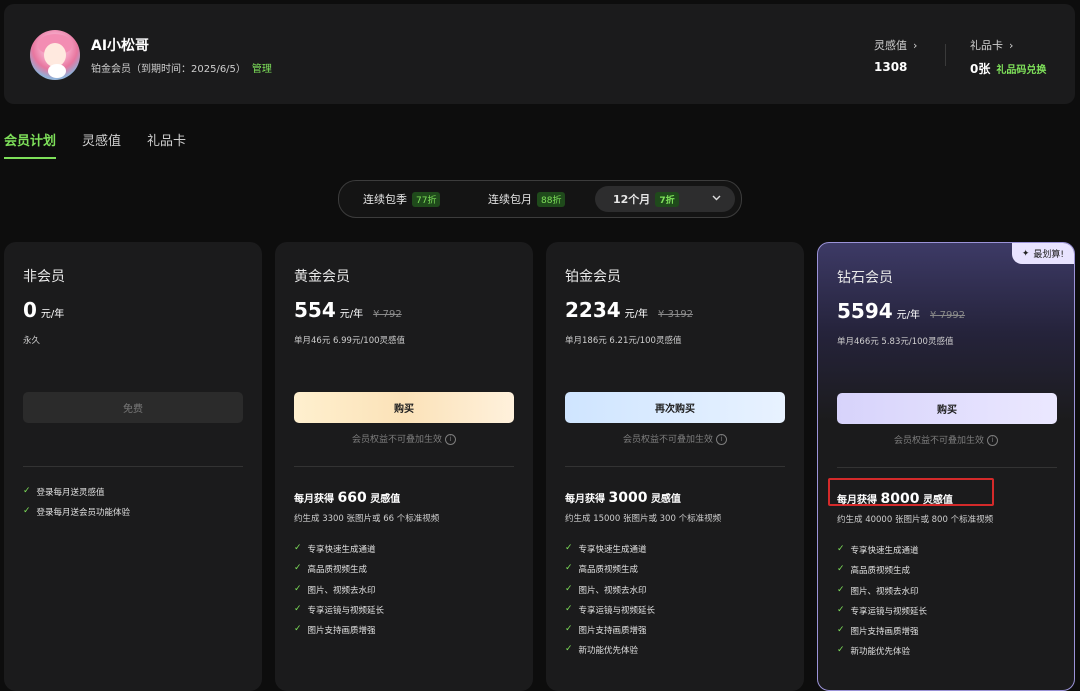 Image resolution: width=1080 pixels, height=691 pixels. I want to click on feature-list: ✓ 登录每月送灵感值 ✓ 登录每月送会员功能体验, so click(76, 506).